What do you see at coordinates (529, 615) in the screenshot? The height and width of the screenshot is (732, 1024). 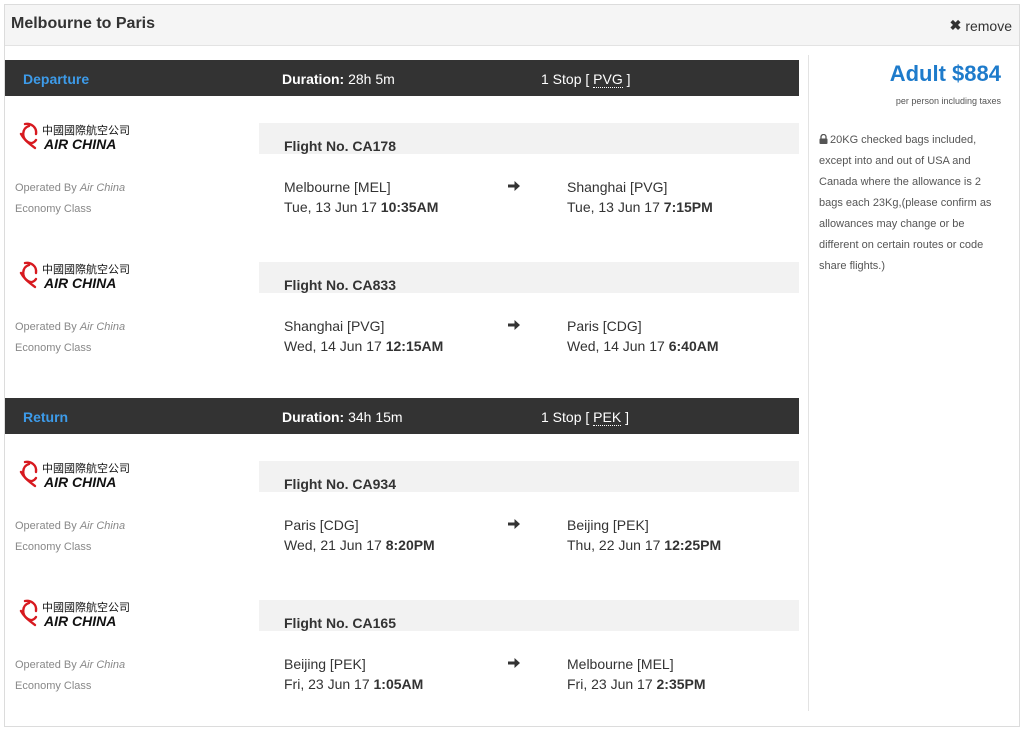 I see `flight-number-box: Flight No. CA165` at bounding box center [529, 615].